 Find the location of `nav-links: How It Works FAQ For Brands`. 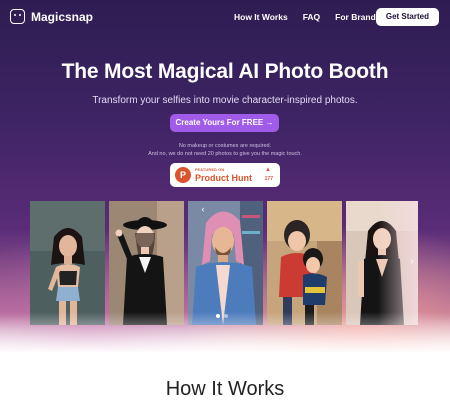

nav-links: How It Works FAQ For Brands is located at coordinates (315, 17).